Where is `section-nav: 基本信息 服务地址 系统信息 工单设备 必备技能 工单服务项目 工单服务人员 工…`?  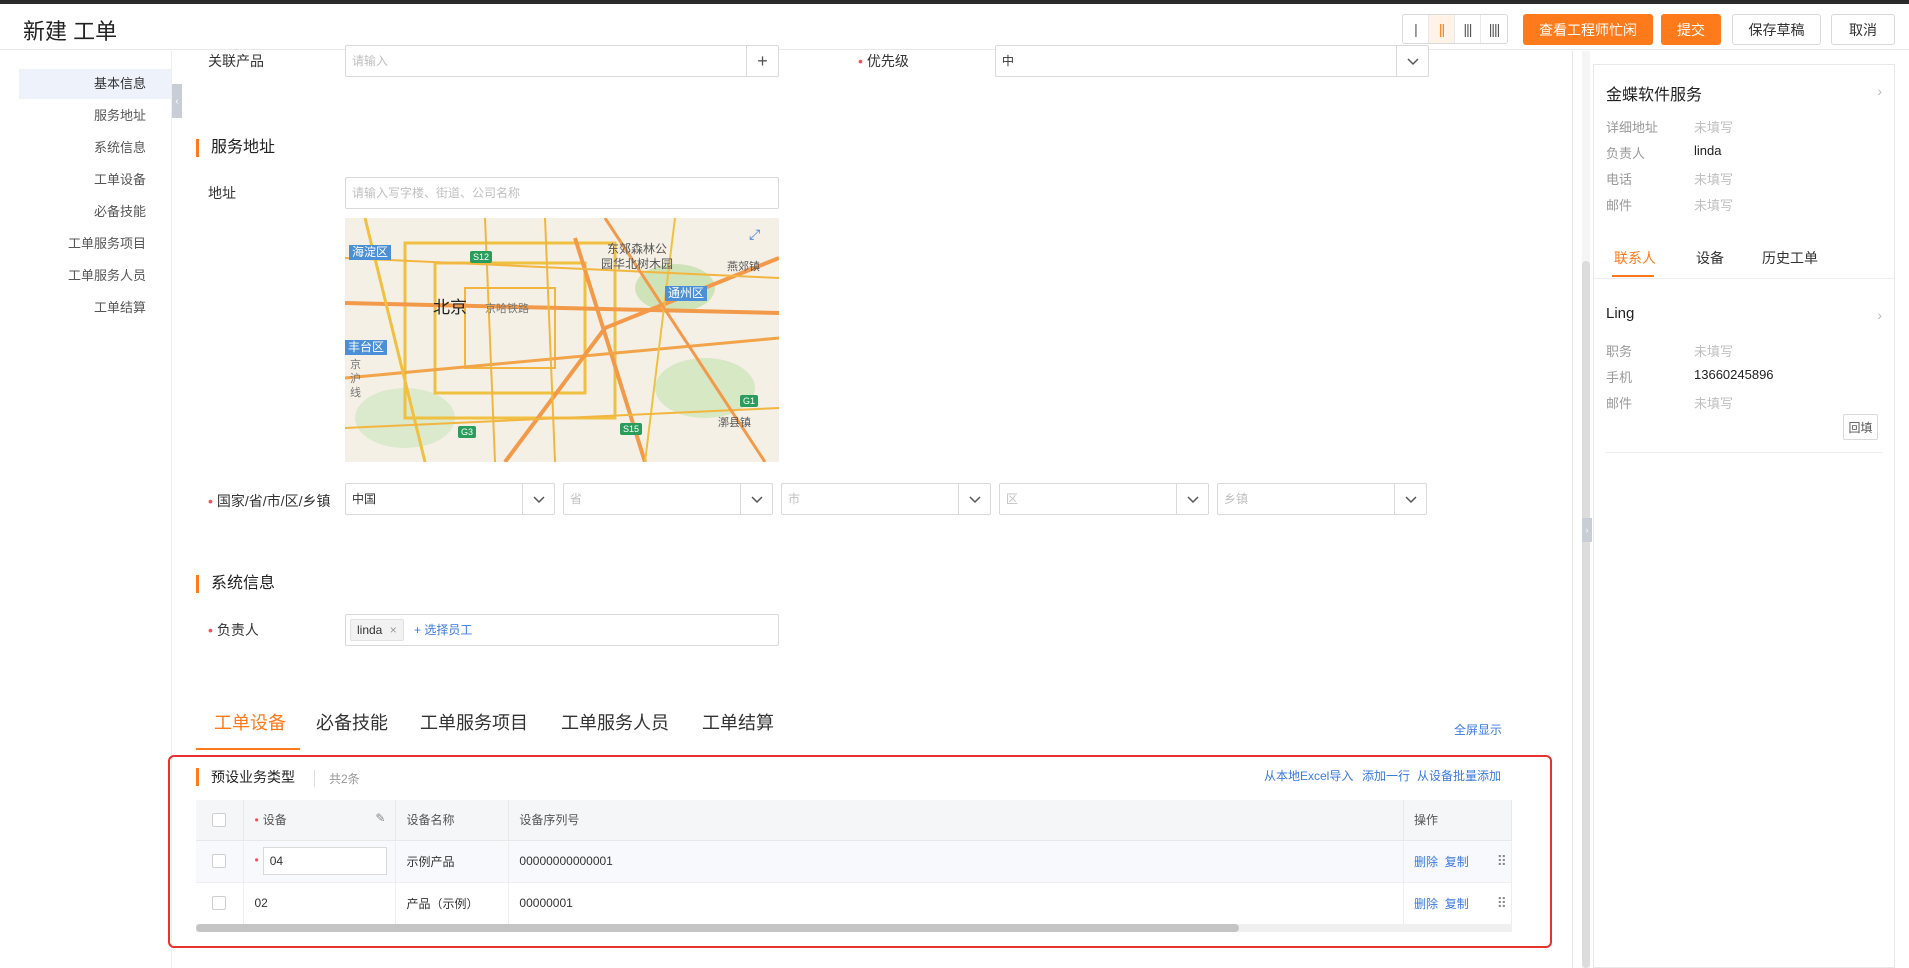
section-nav: 基本信息 服务地址 系统信息 工单设备 必备技能 工单服务项目 工单服务人员 工… is located at coordinates (86, 509).